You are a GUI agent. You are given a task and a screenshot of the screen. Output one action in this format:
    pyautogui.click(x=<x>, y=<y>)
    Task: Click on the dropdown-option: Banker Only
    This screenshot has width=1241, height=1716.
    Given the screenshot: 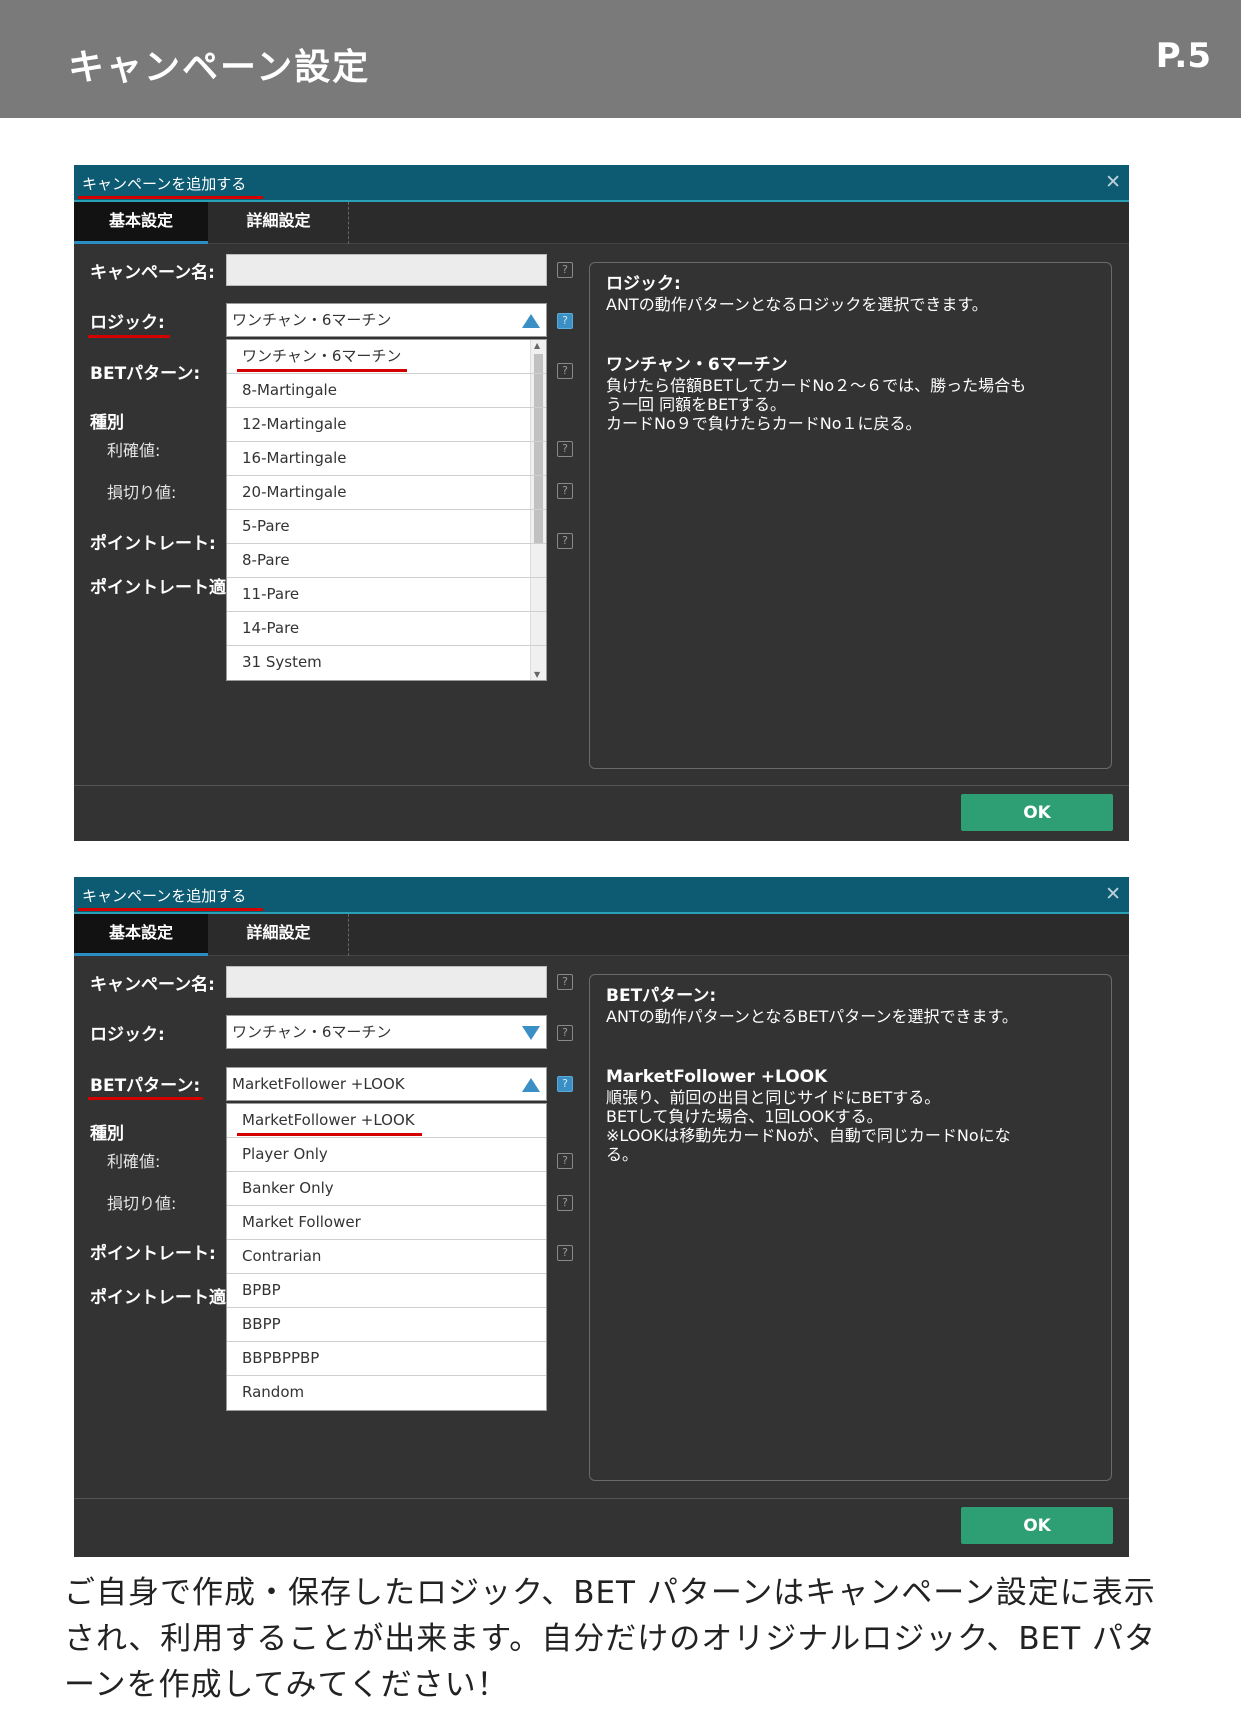 What is the action you would take?
    pyautogui.click(x=386, y=1189)
    